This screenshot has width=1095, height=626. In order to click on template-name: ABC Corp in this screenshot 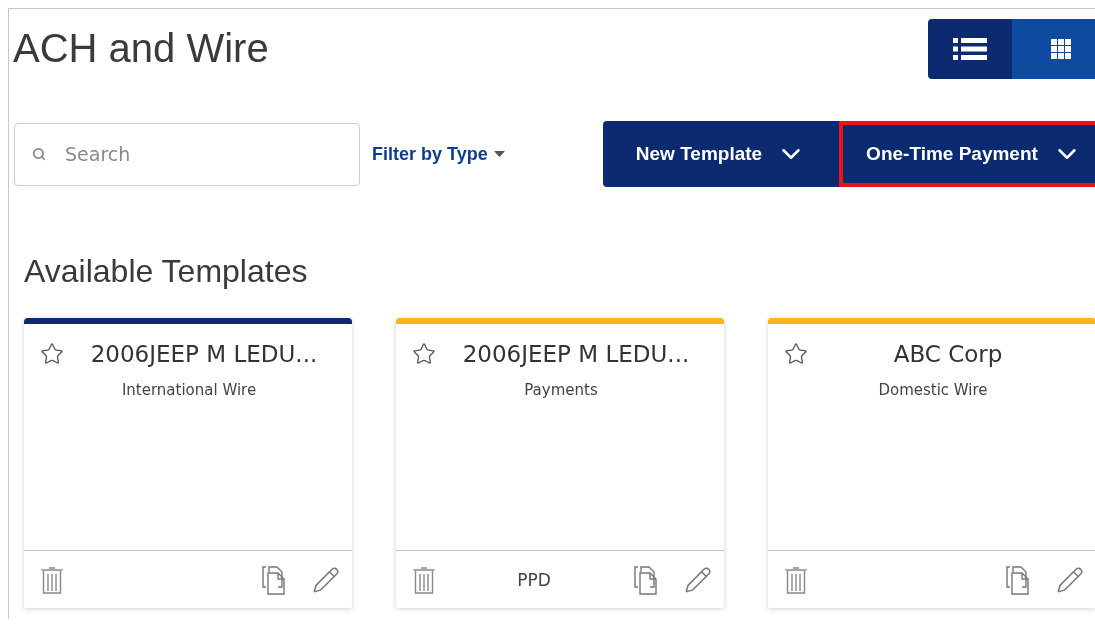, I will do `click(948, 354)`.